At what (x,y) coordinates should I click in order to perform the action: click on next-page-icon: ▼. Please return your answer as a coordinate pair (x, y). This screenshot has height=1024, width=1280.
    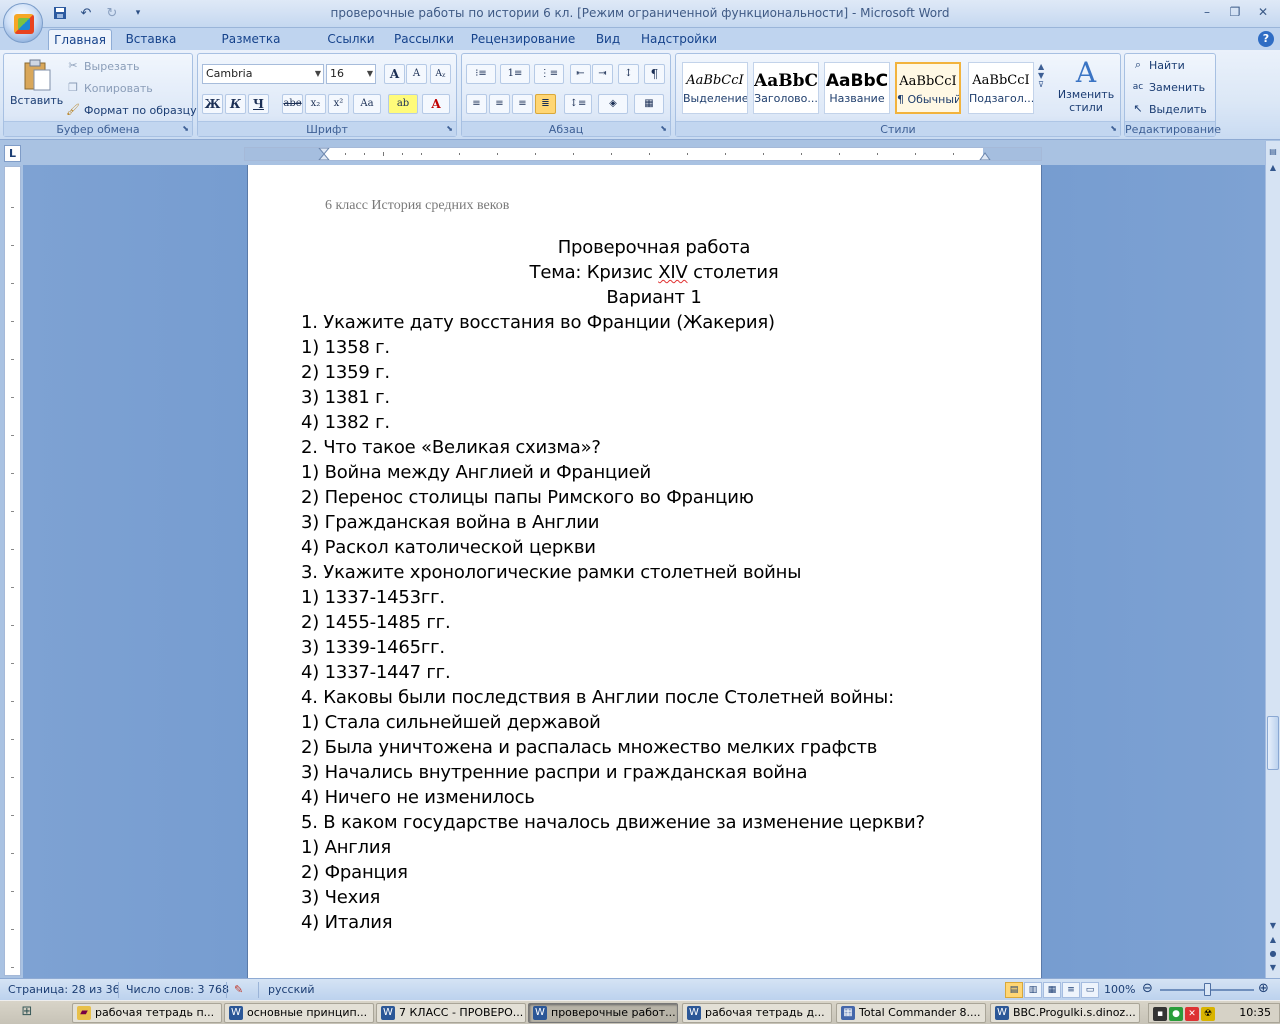
    Looking at the image, I should click on (1273, 968).